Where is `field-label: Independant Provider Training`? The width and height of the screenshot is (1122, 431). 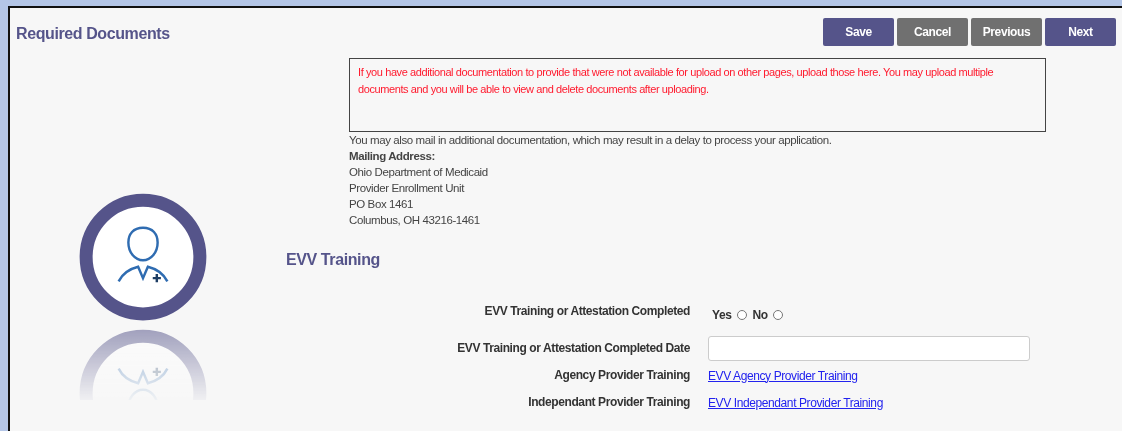
field-label: Independant Provider Training is located at coordinates (608, 402).